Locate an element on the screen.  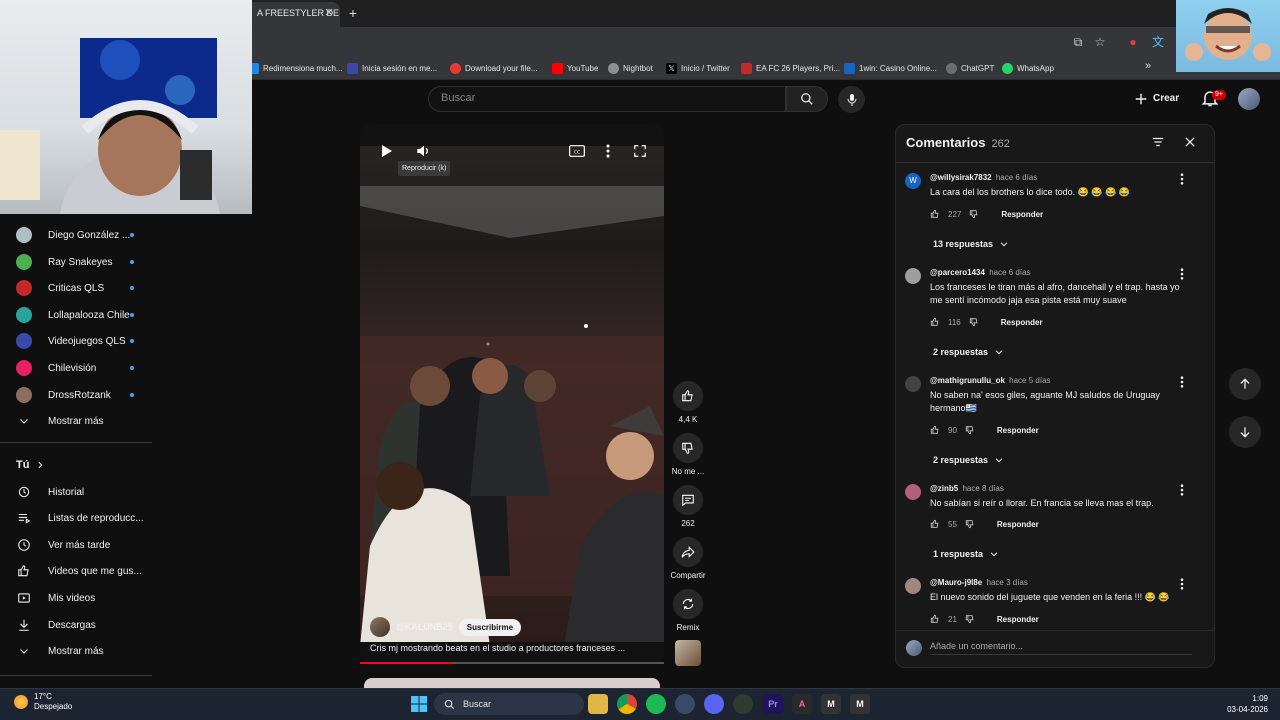
comment-author: @zinb5 is located at coordinates (944, 488).